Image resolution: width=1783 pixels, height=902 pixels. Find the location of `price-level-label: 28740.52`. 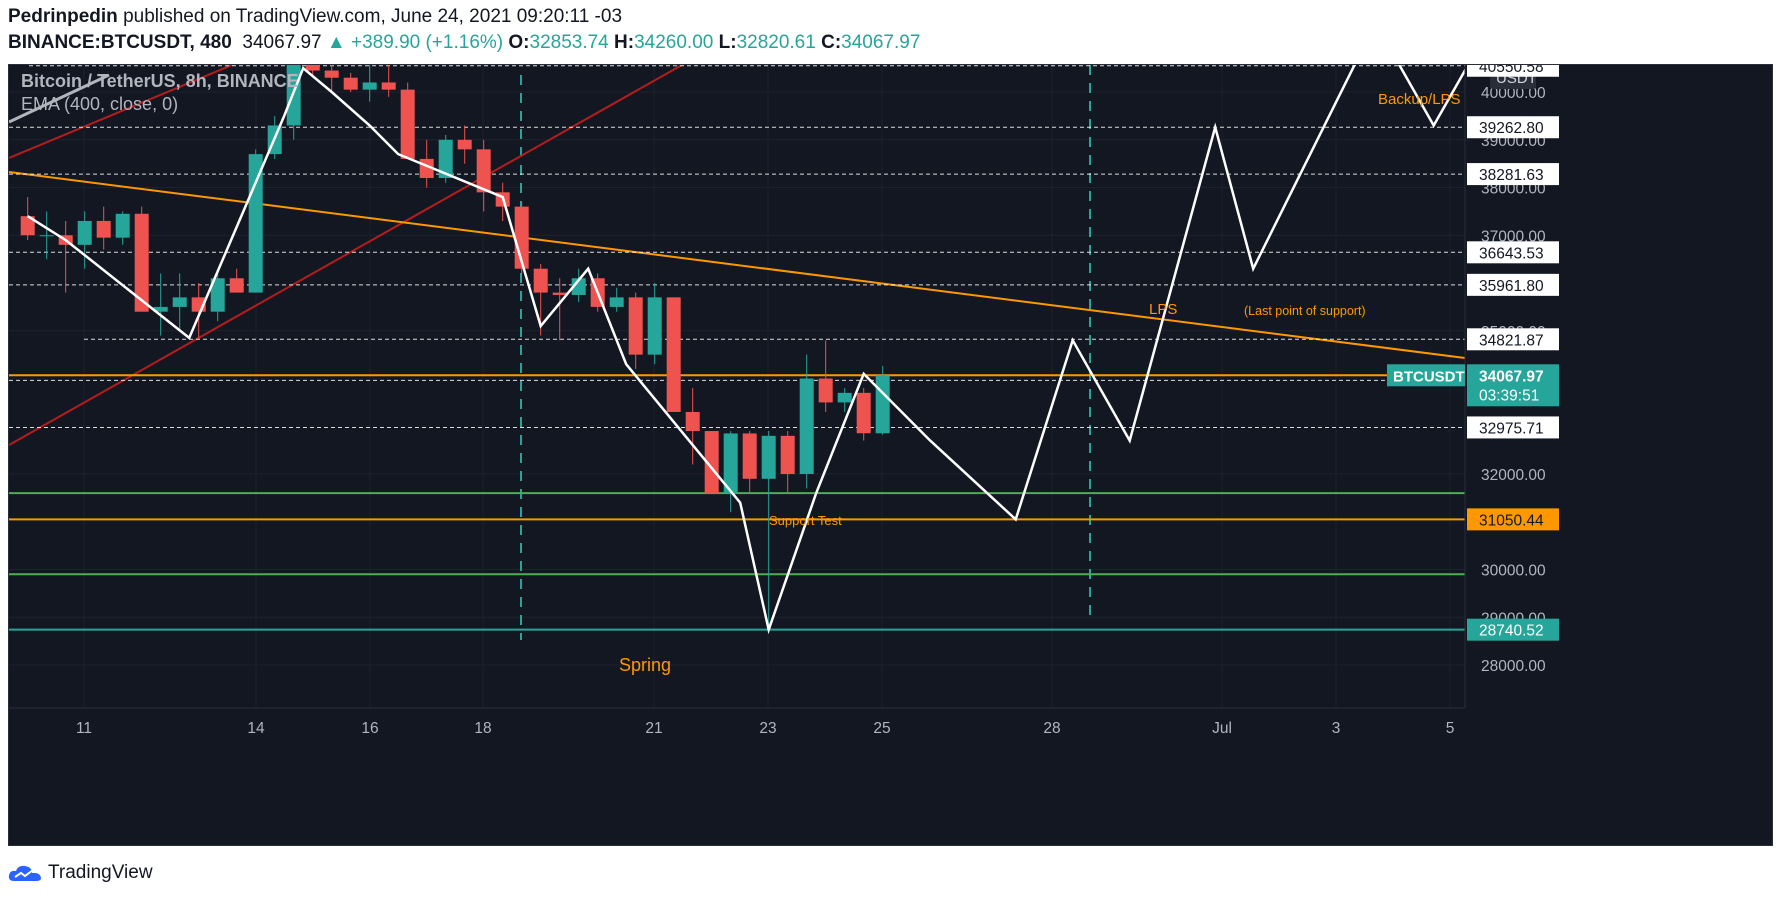

price-level-label: 28740.52 is located at coordinates (1513, 629).